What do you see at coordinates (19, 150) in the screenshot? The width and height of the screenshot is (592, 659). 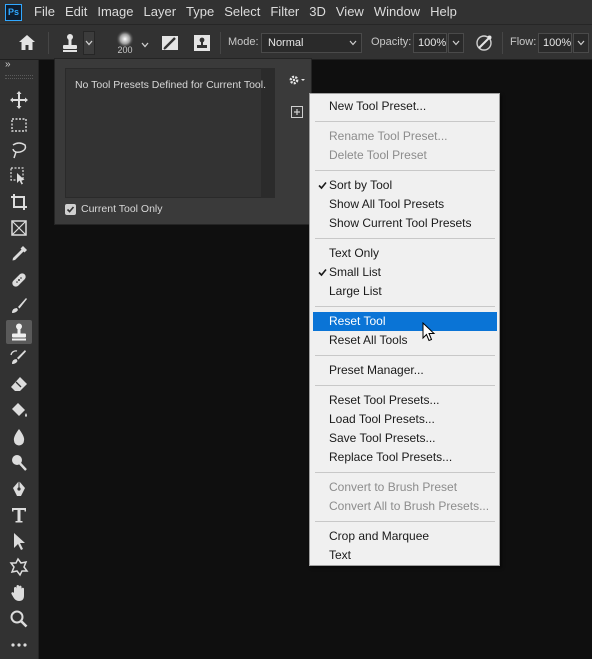 I see `lasso-tool-icon` at bounding box center [19, 150].